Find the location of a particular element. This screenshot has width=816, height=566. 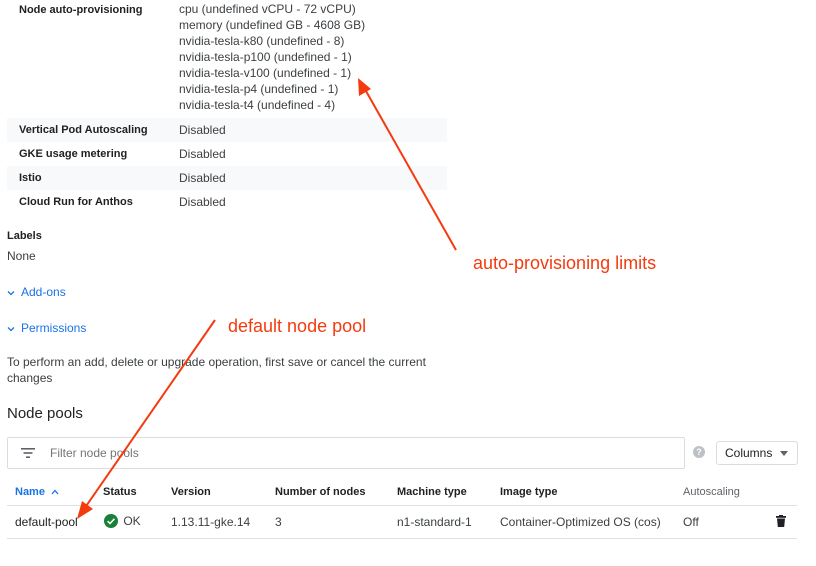

permissions-link: Permissions is located at coordinates (46, 328).